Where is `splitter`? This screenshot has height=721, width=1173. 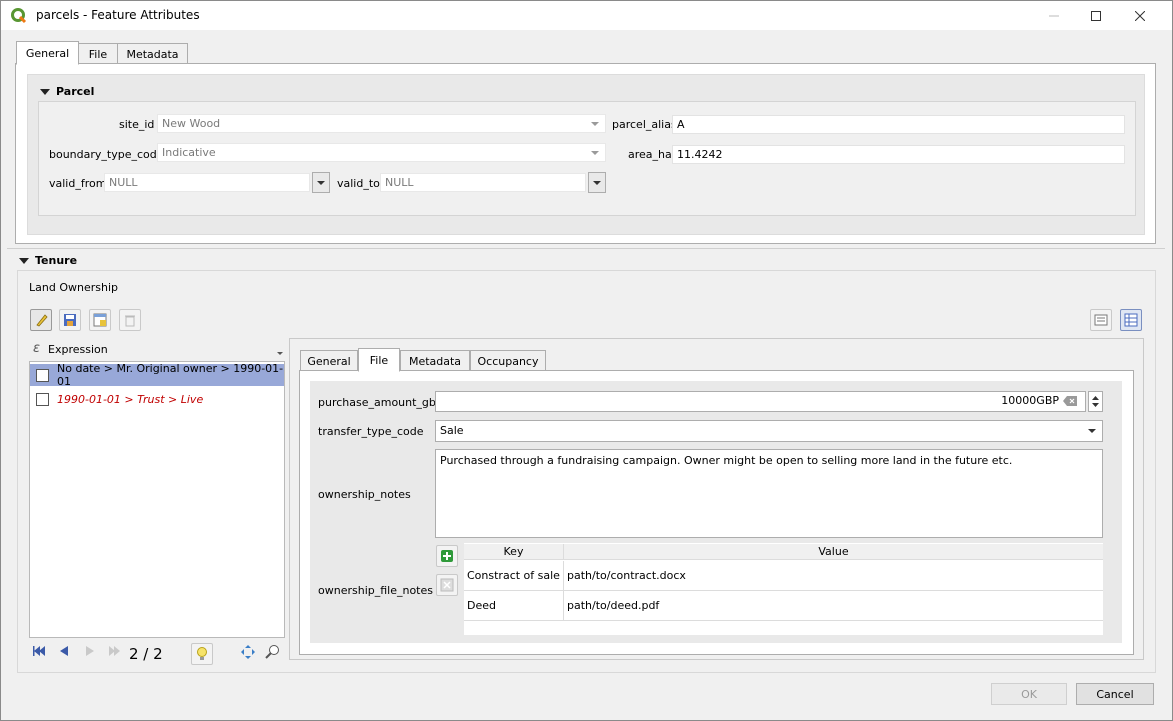
splitter is located at coordinates (586, 248).